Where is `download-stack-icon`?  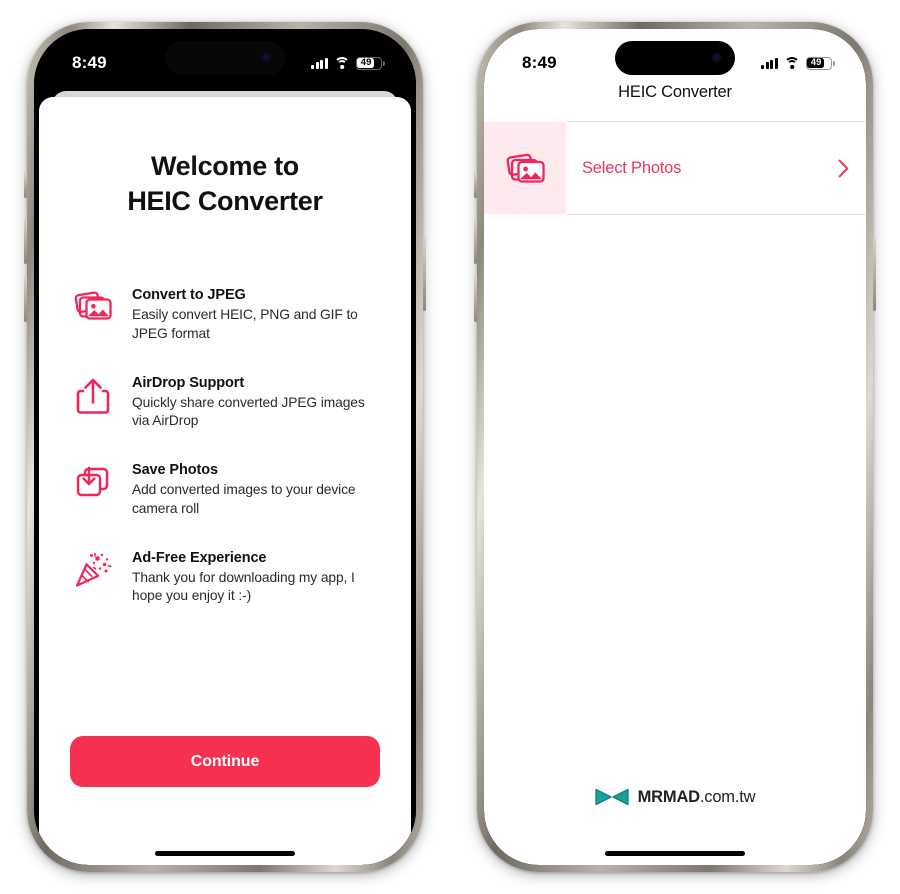 download-stack-icon is located at coordinates (93, 481).